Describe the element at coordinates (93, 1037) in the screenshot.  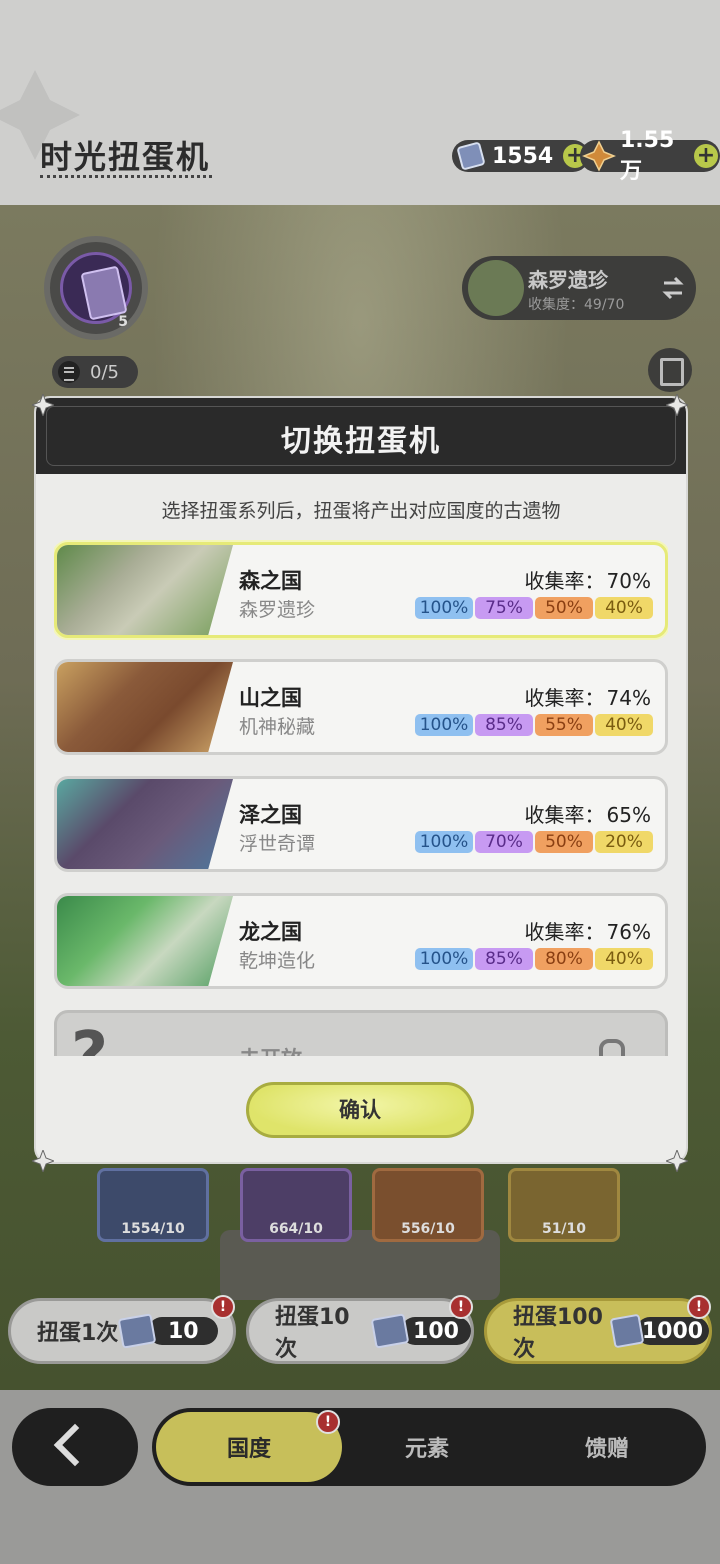
I see `question-mark-icon: ?` at that location.